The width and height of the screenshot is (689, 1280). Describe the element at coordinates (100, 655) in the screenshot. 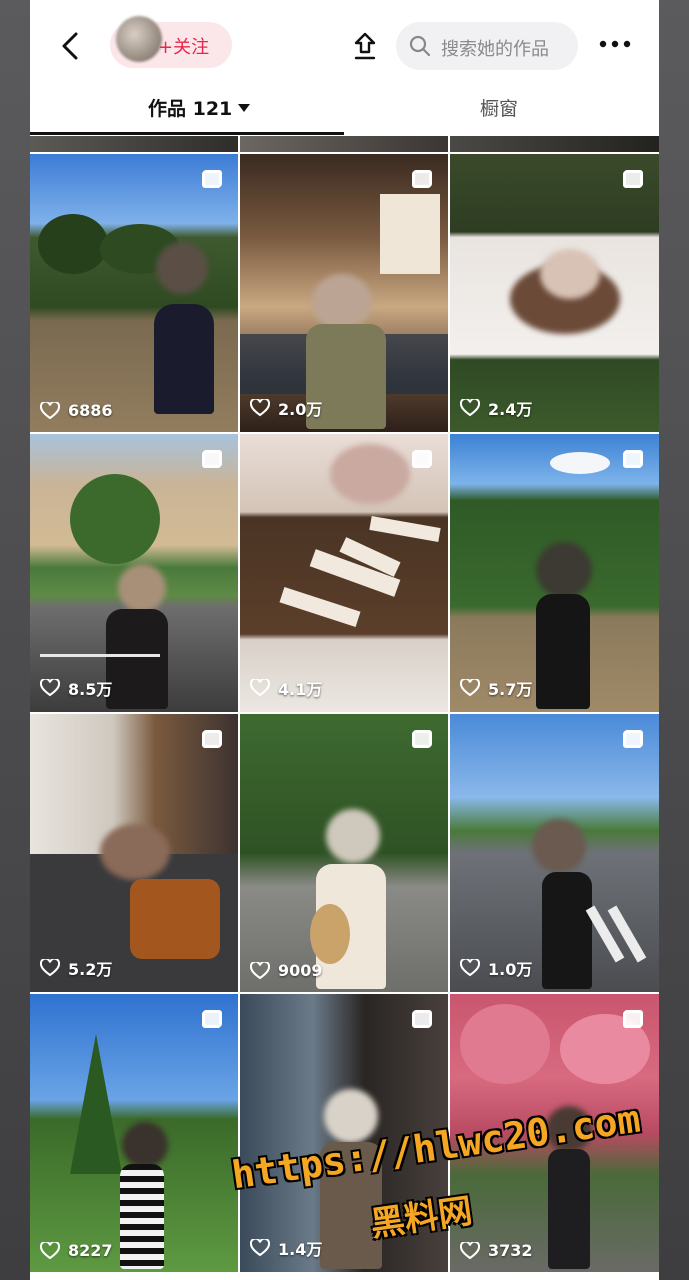

I see `road-line` at that location.